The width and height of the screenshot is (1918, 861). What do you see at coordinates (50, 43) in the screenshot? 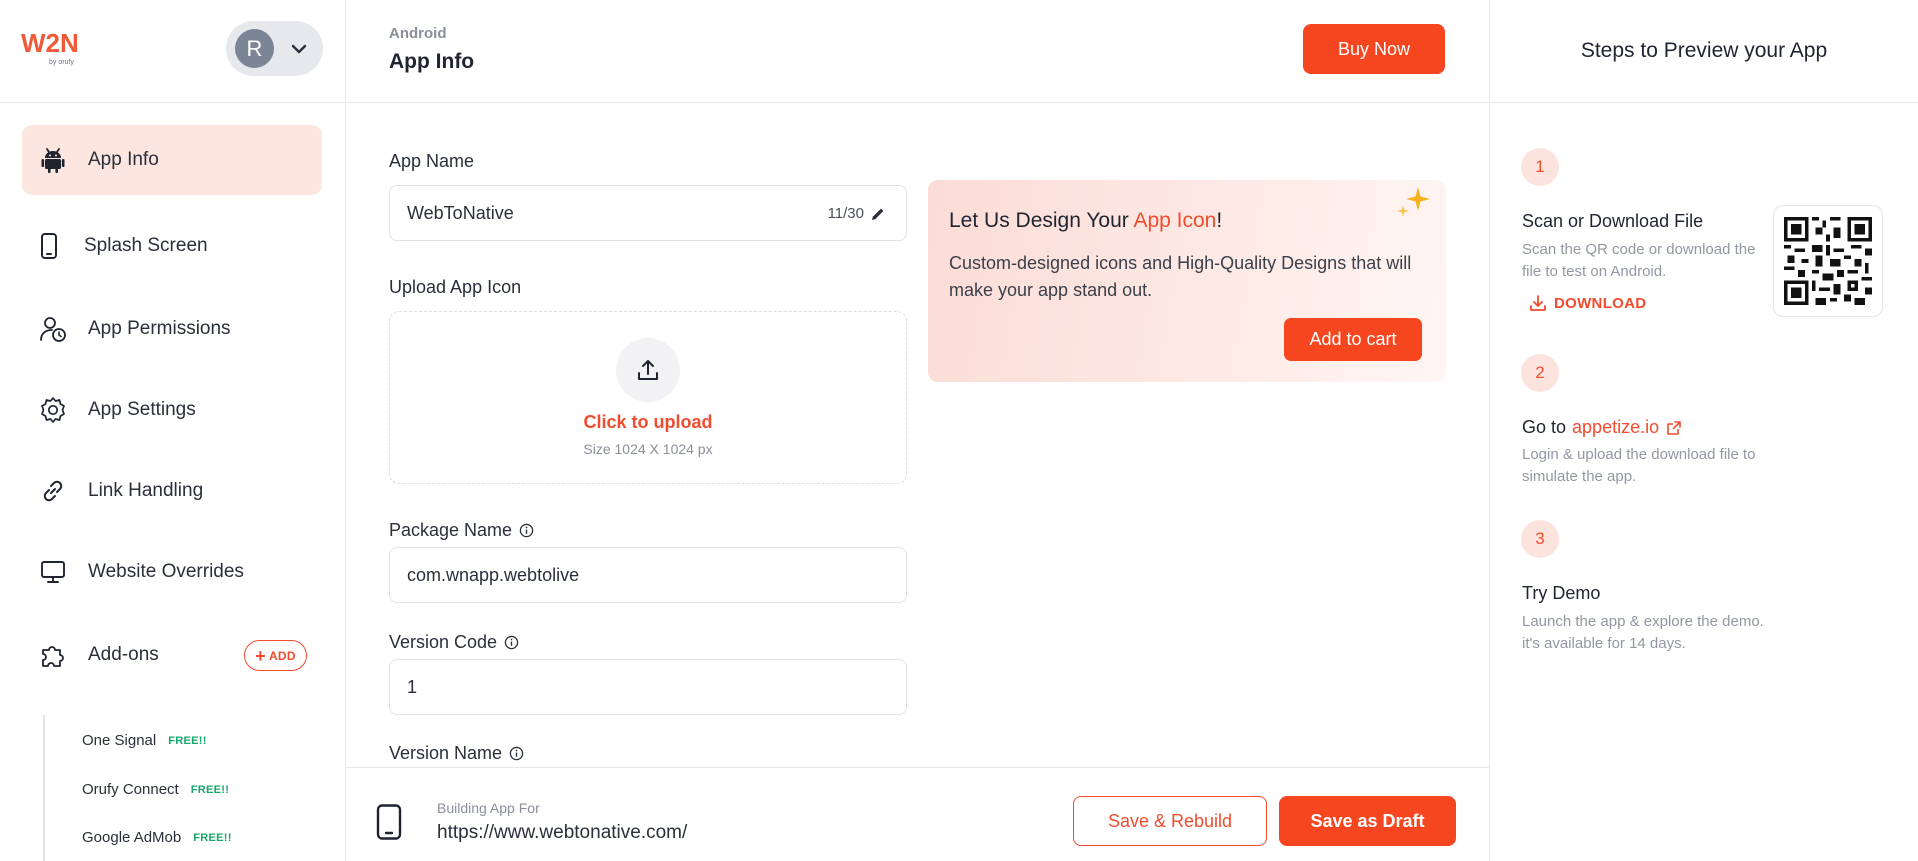
I see `svg-text: W2N` at bounding box center [50, 43].